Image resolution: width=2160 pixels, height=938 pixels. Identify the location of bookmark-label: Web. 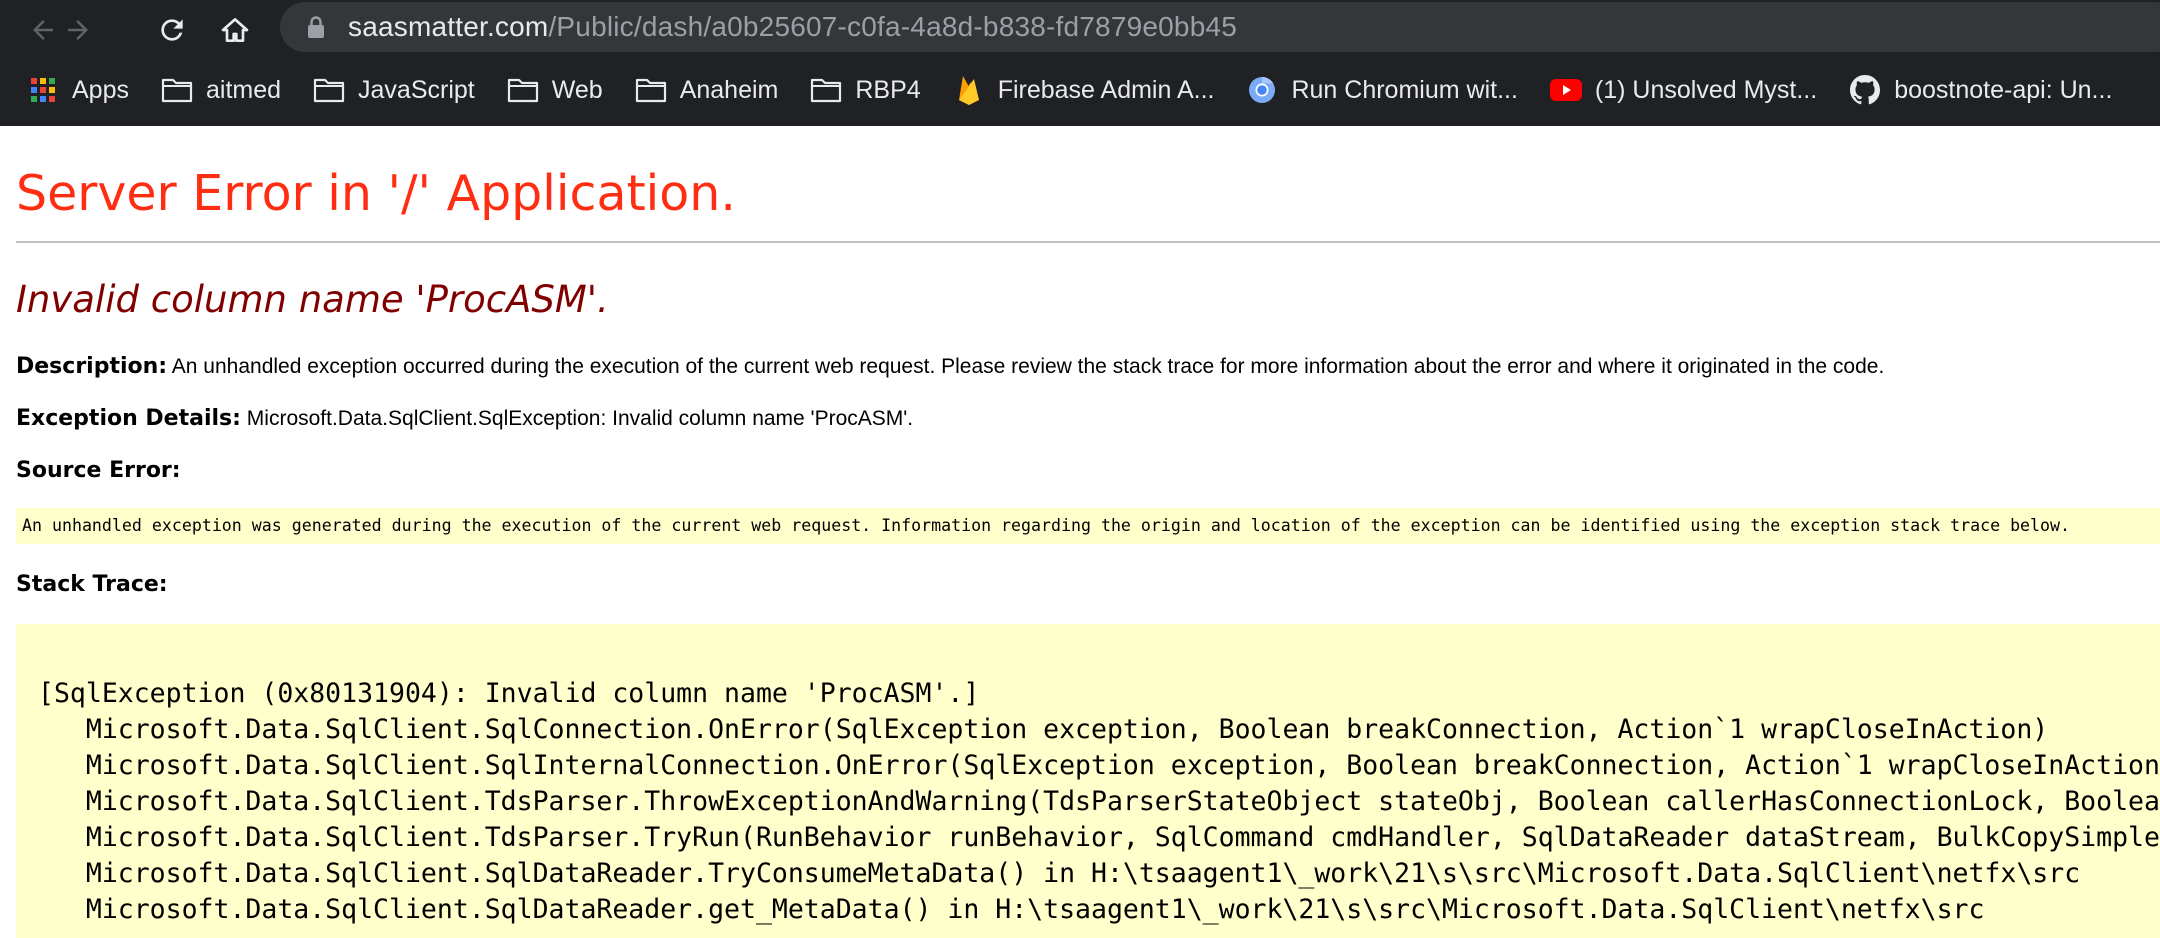
(577, 90).